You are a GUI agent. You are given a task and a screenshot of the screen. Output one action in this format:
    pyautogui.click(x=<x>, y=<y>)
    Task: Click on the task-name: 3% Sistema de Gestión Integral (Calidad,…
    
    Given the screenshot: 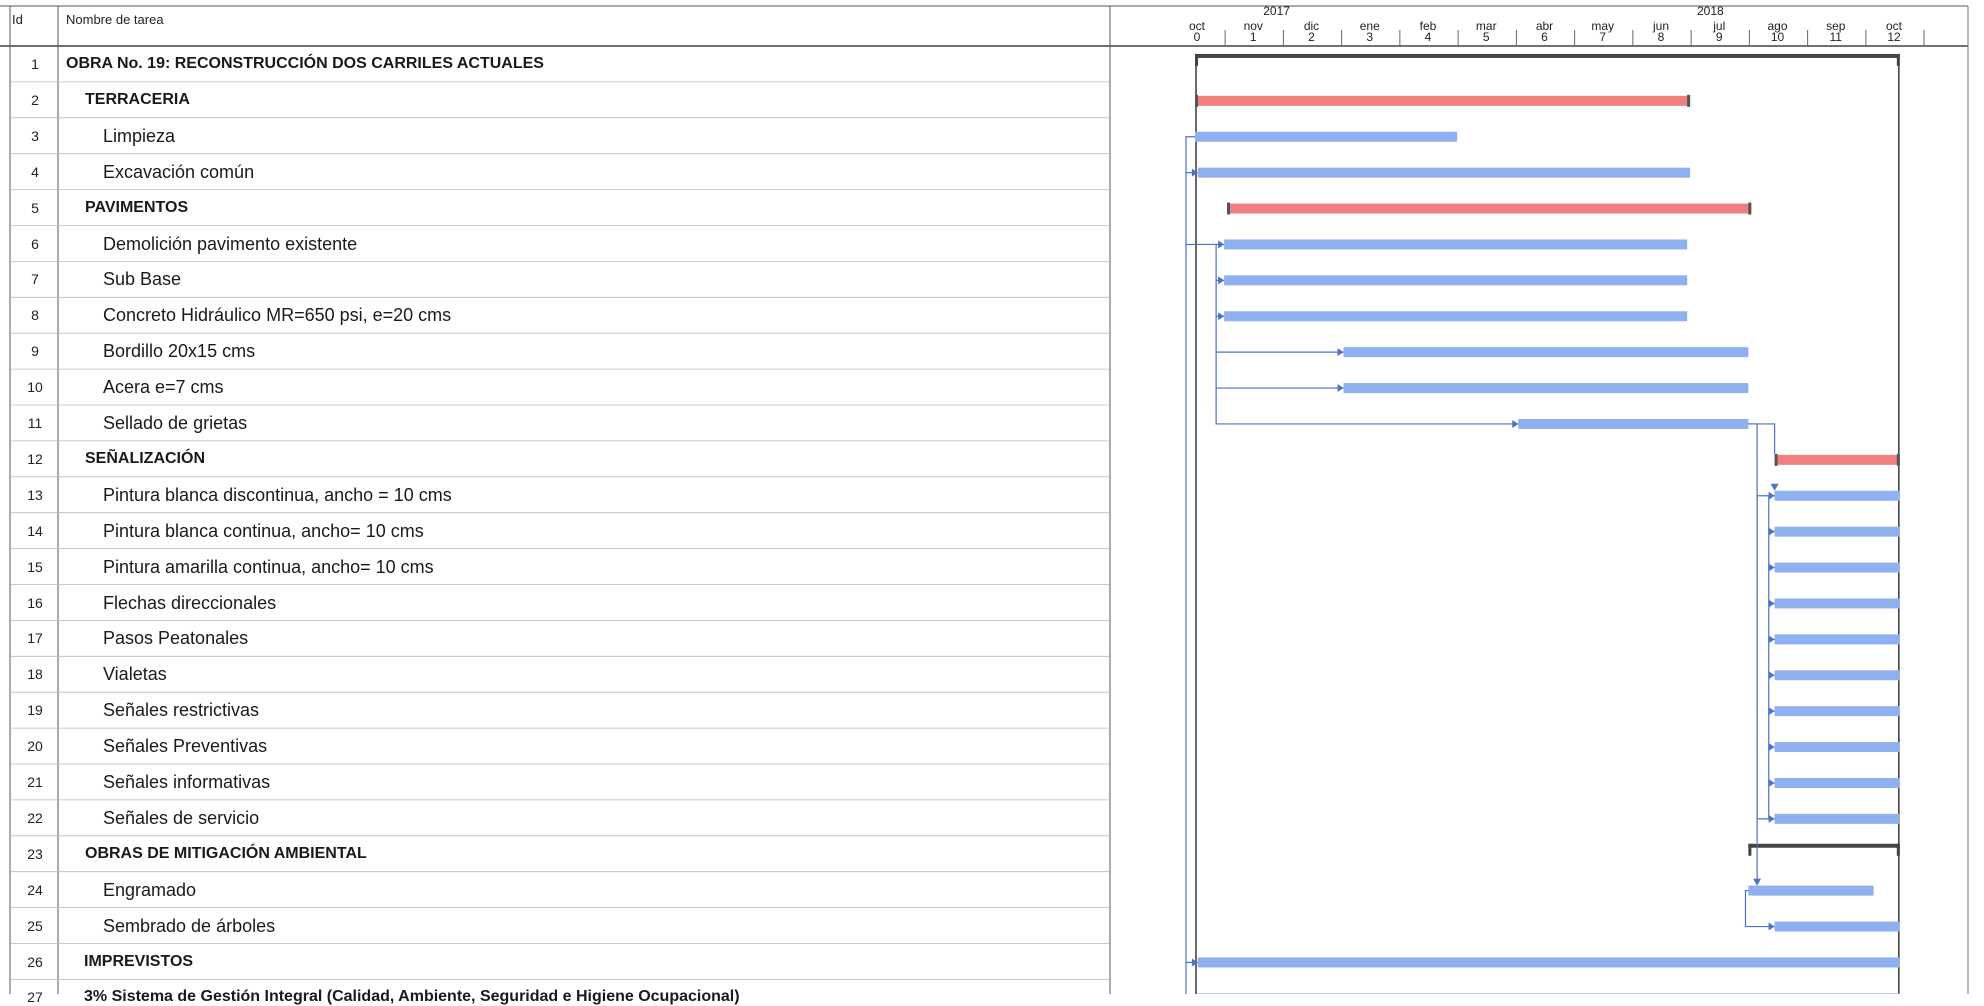 What is the action you would take?
    pyautogui.click(x=412, y=997)
    